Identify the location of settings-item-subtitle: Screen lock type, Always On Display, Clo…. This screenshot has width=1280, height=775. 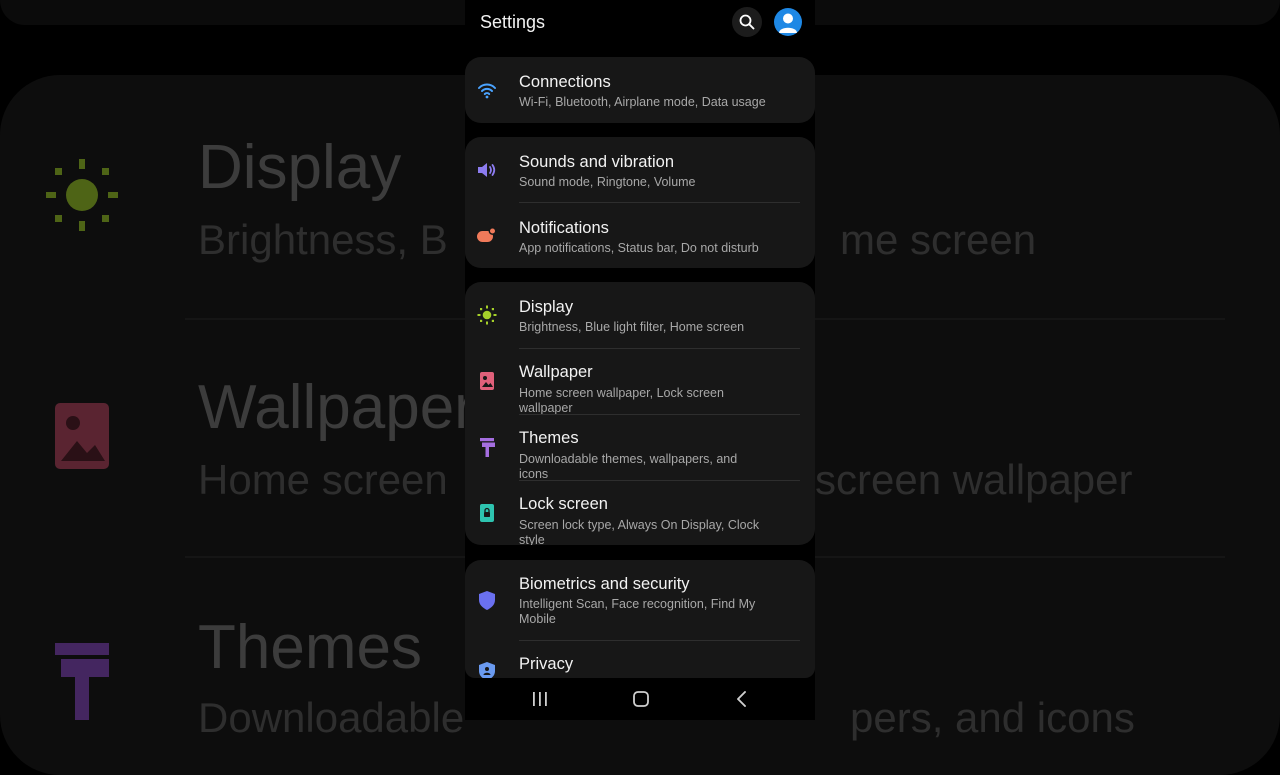
(639, 531).